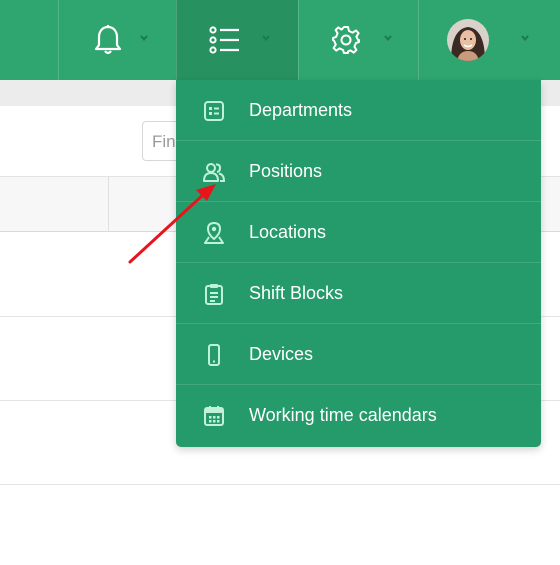 The height and width of the screenshot is (565, 560). I want to click on gear-icon, so click(346, 40).